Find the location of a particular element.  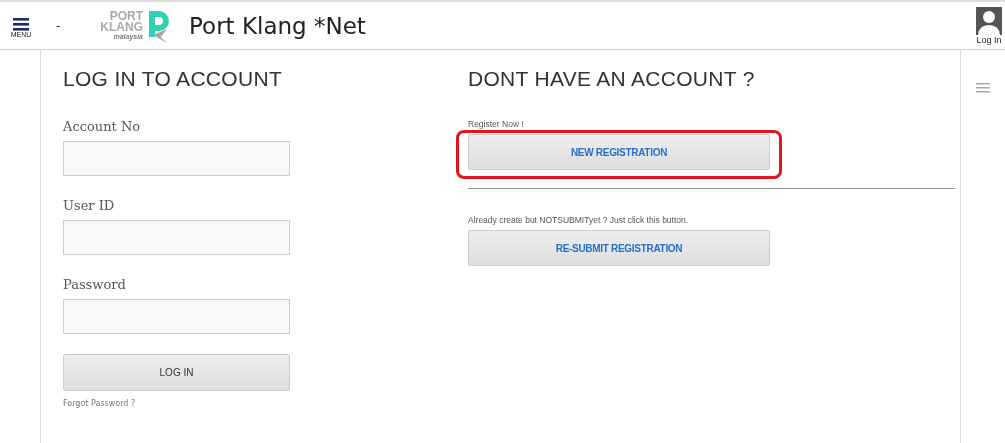

section-heading: LOG IN TO ACCOUNT is located at coordinates (173, 79).